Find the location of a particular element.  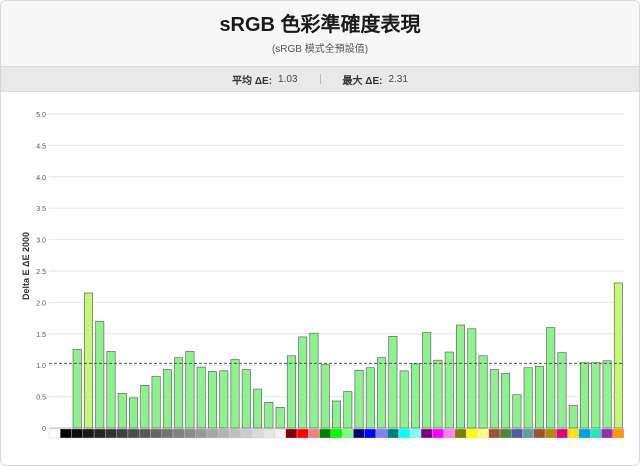

y-tick-label: 0 is located at coordinates (44, 429).